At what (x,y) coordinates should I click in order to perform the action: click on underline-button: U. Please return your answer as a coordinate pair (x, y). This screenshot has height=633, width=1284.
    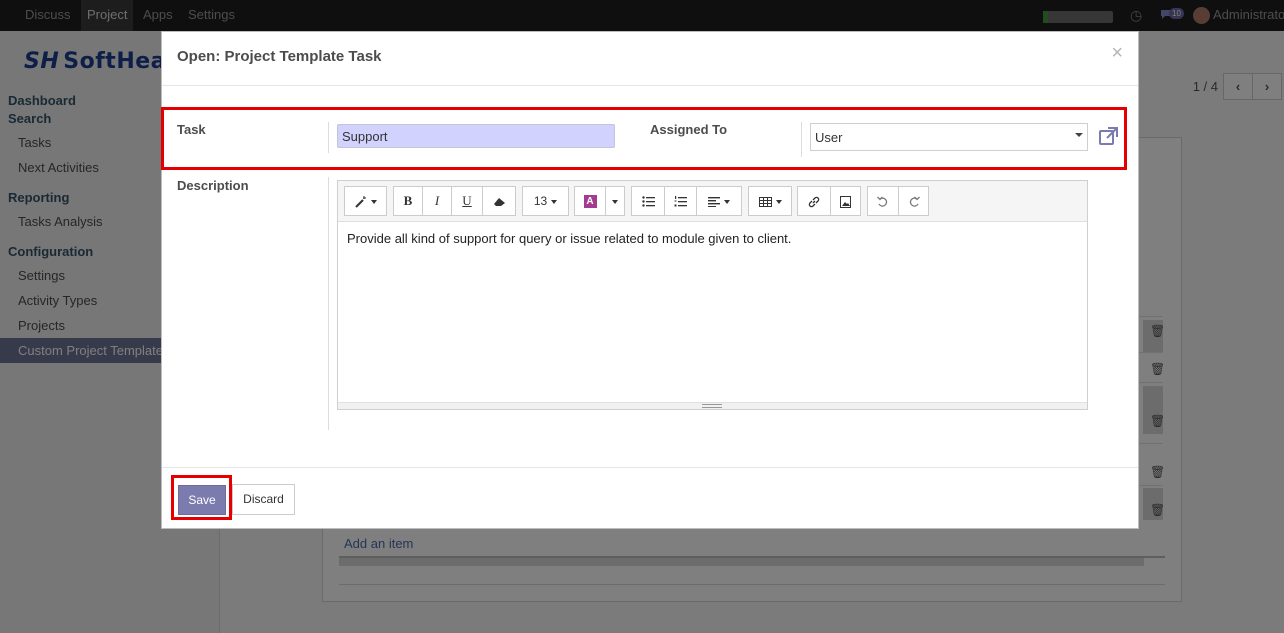
    Looking at the image, I should click on (467, 201).